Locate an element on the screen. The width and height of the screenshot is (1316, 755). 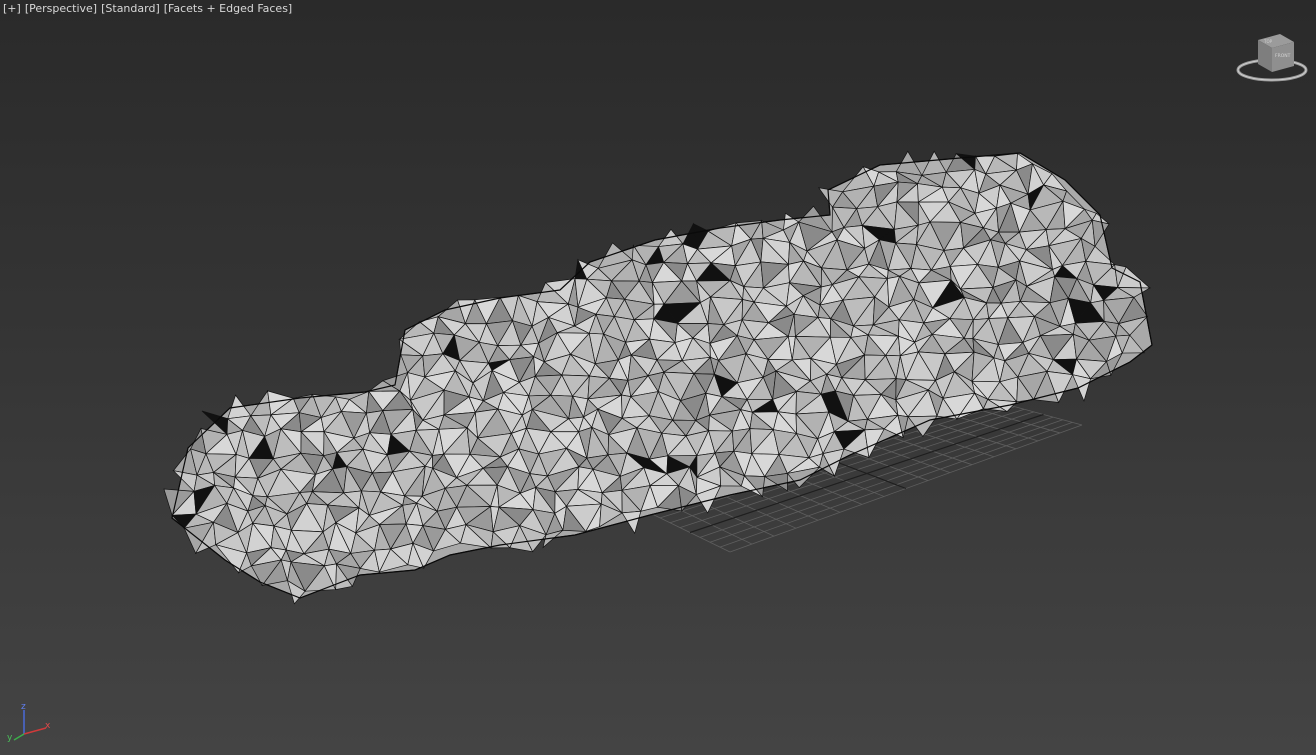
axis-z-label: z is located at coordinates (23, 707).